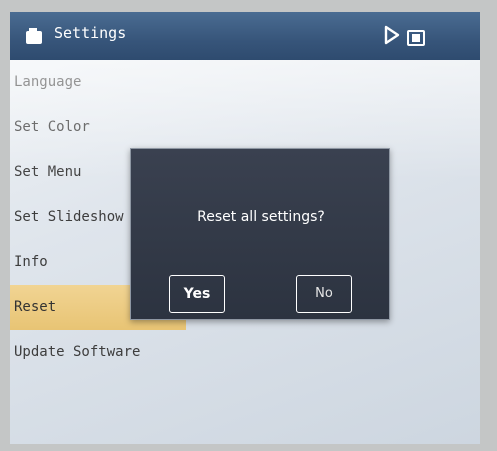 Image resolution: width=497 pixels, height=451 pixels. Describe the element at coordinates (34, 36) in the screenshot. I see `settings-icon` at that location.